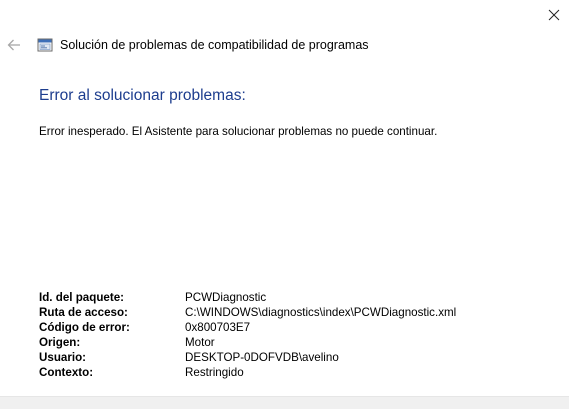 This screenshot has width=569, height=409. What do you see at coordinates (247, 372) in the screenshot?
I see `detail-row-context: Contexto: Restringido` at bounding box center [247, 372].